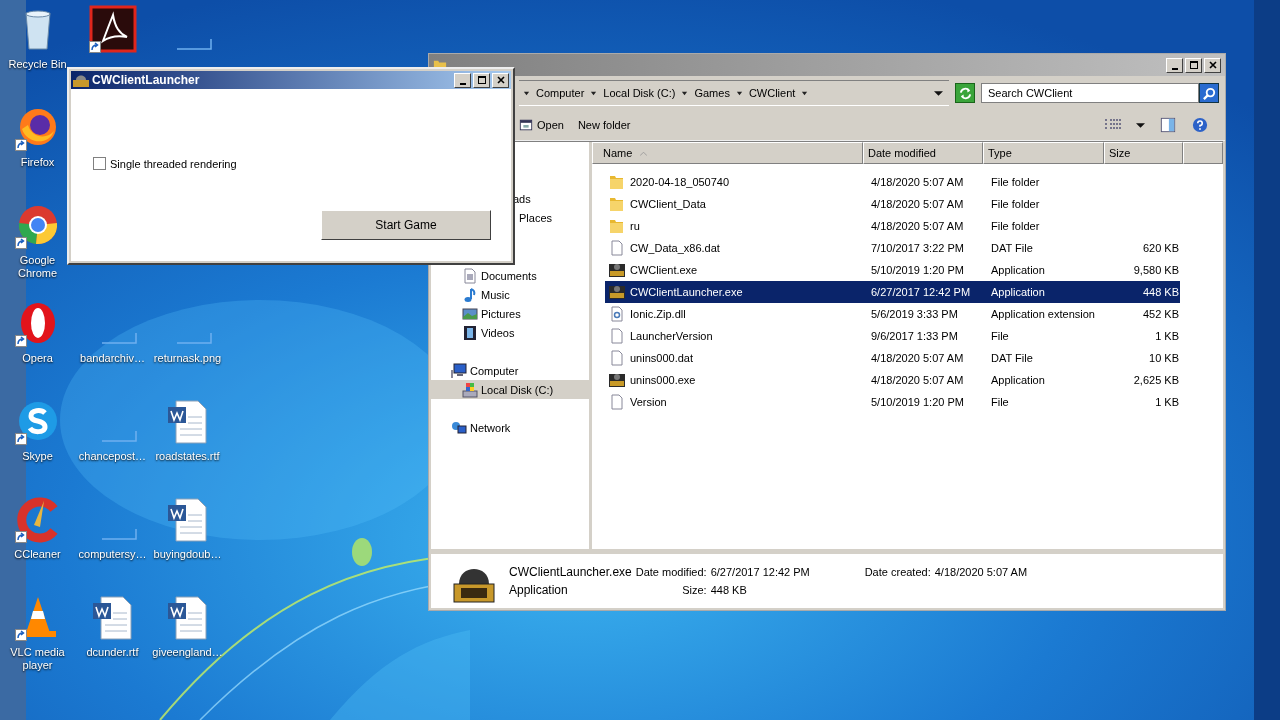 The image size is (1280, 720). What do you see at coordinates (470, 332) in the screenshot?
I see `film-icon` at bounding box center [470, 332].